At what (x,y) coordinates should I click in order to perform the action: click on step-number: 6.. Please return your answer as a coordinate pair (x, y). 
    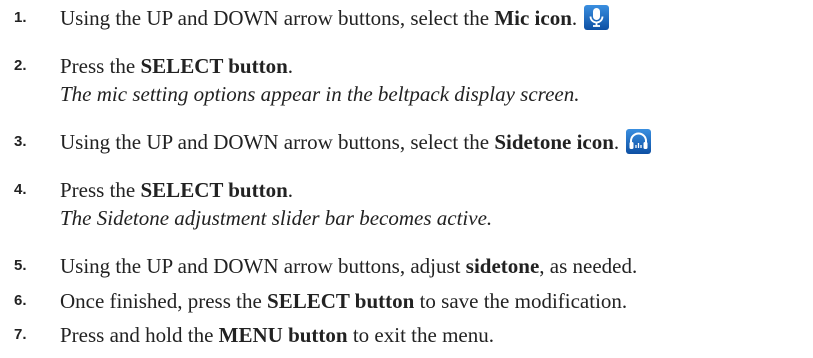
    Looking at the image, I should click on (20, 300).